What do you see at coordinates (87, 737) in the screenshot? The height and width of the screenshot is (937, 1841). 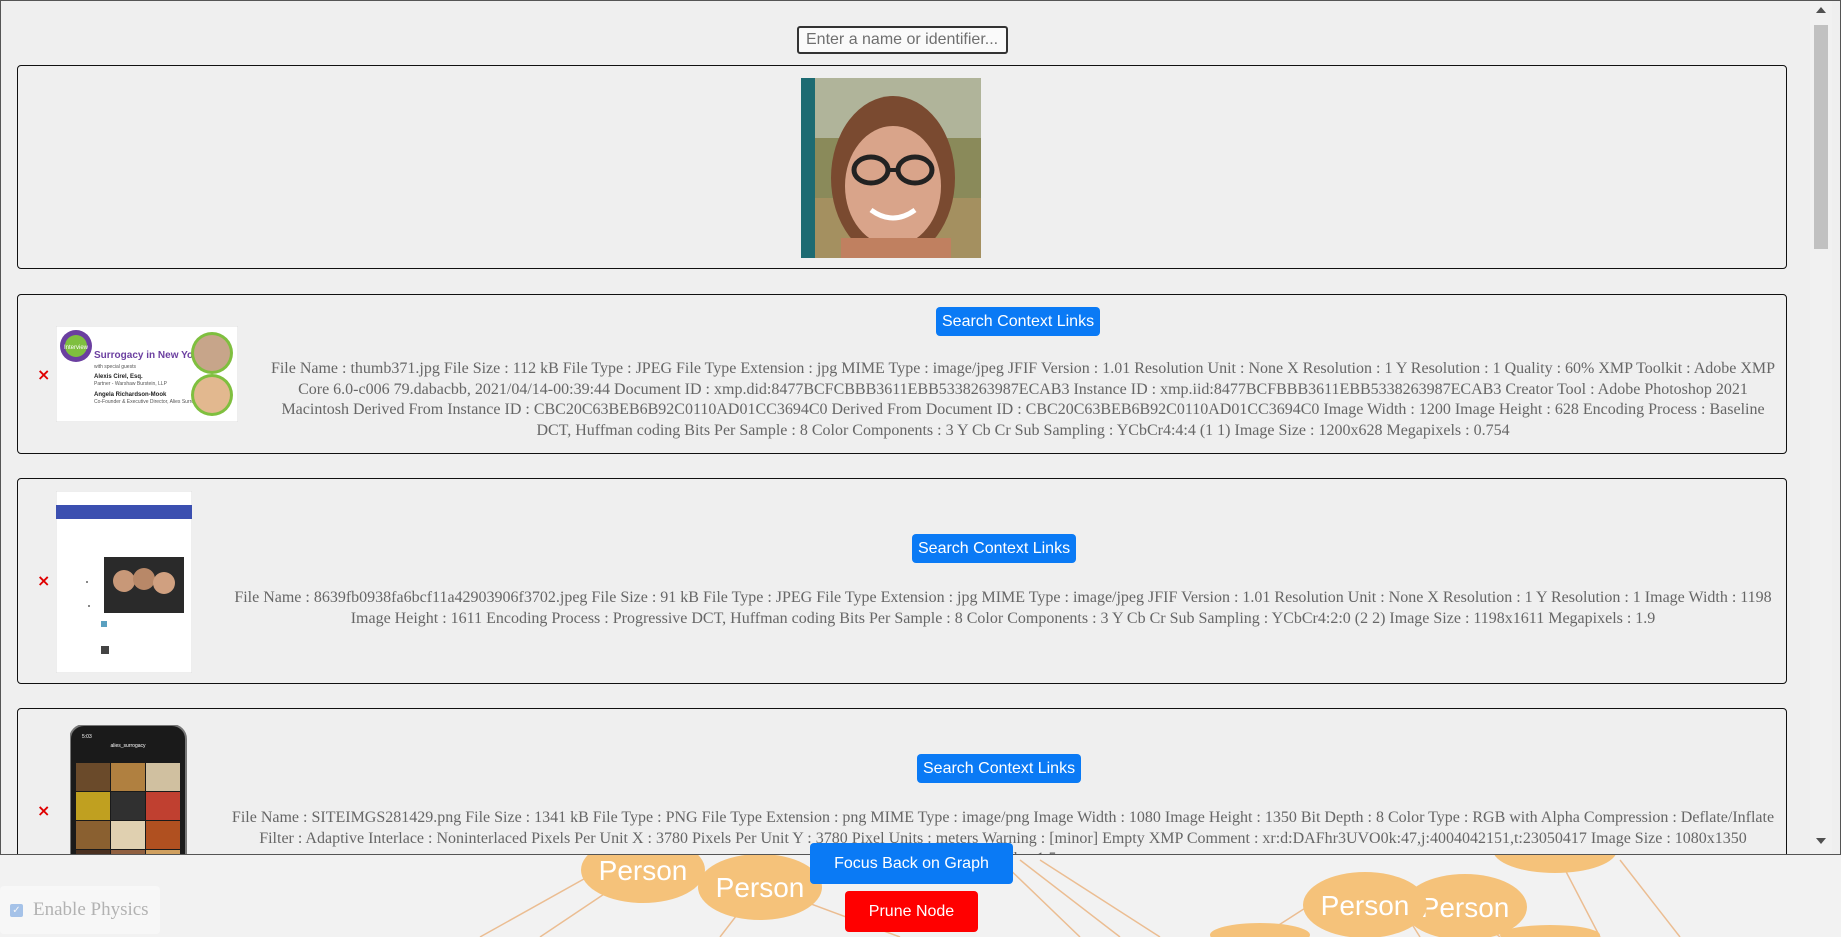 I see `svg-text: 5:03` at bounding box center [87, 737].